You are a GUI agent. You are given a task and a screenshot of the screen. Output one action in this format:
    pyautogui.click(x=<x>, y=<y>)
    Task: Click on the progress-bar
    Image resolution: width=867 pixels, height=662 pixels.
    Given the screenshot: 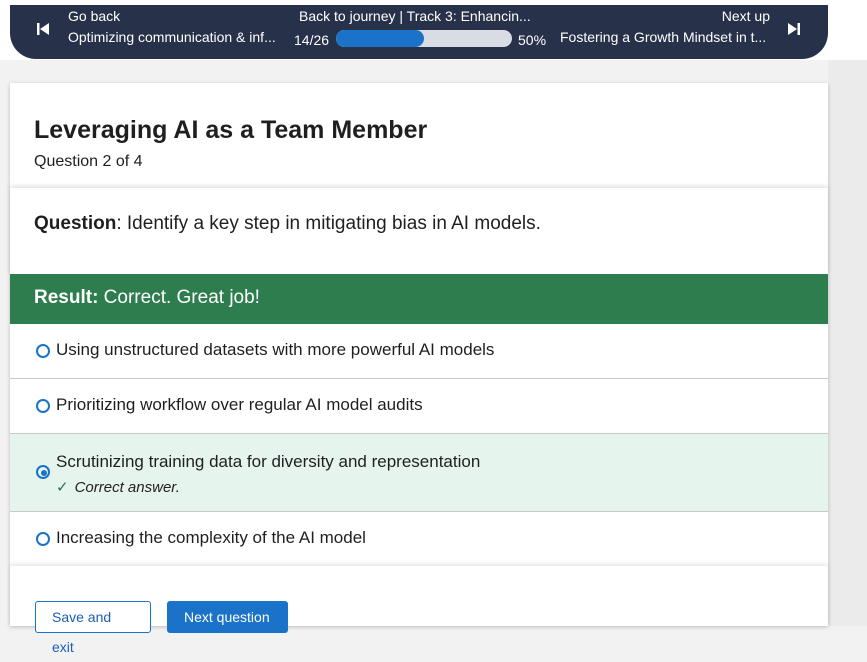 What is the action you would take?
    pyautogui.click(x=424, y=38)
    